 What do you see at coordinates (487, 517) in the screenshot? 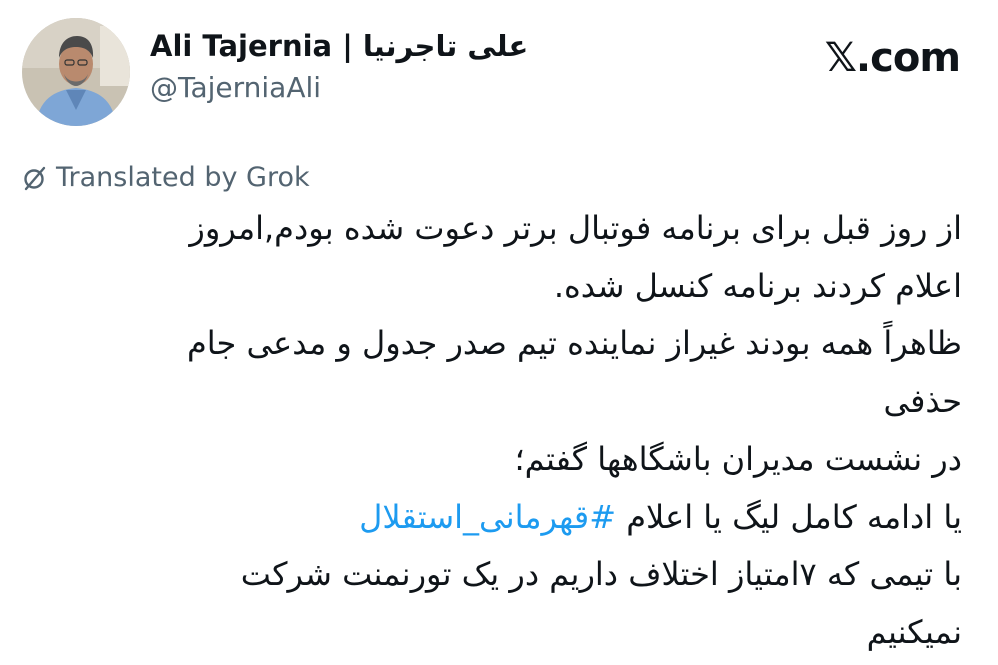
I see `hashtag-link: #قهرمانی_استقلال` at bounding box center [487, 517].